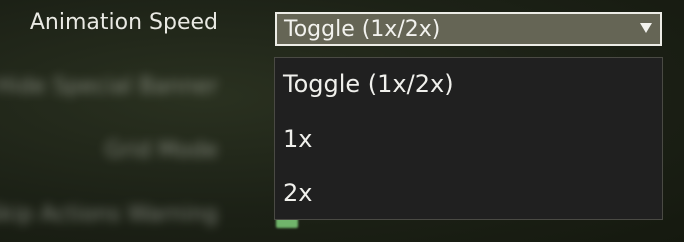 The image size is (684, 242). I want to click on triangle-down-icon, so click(646, 28).